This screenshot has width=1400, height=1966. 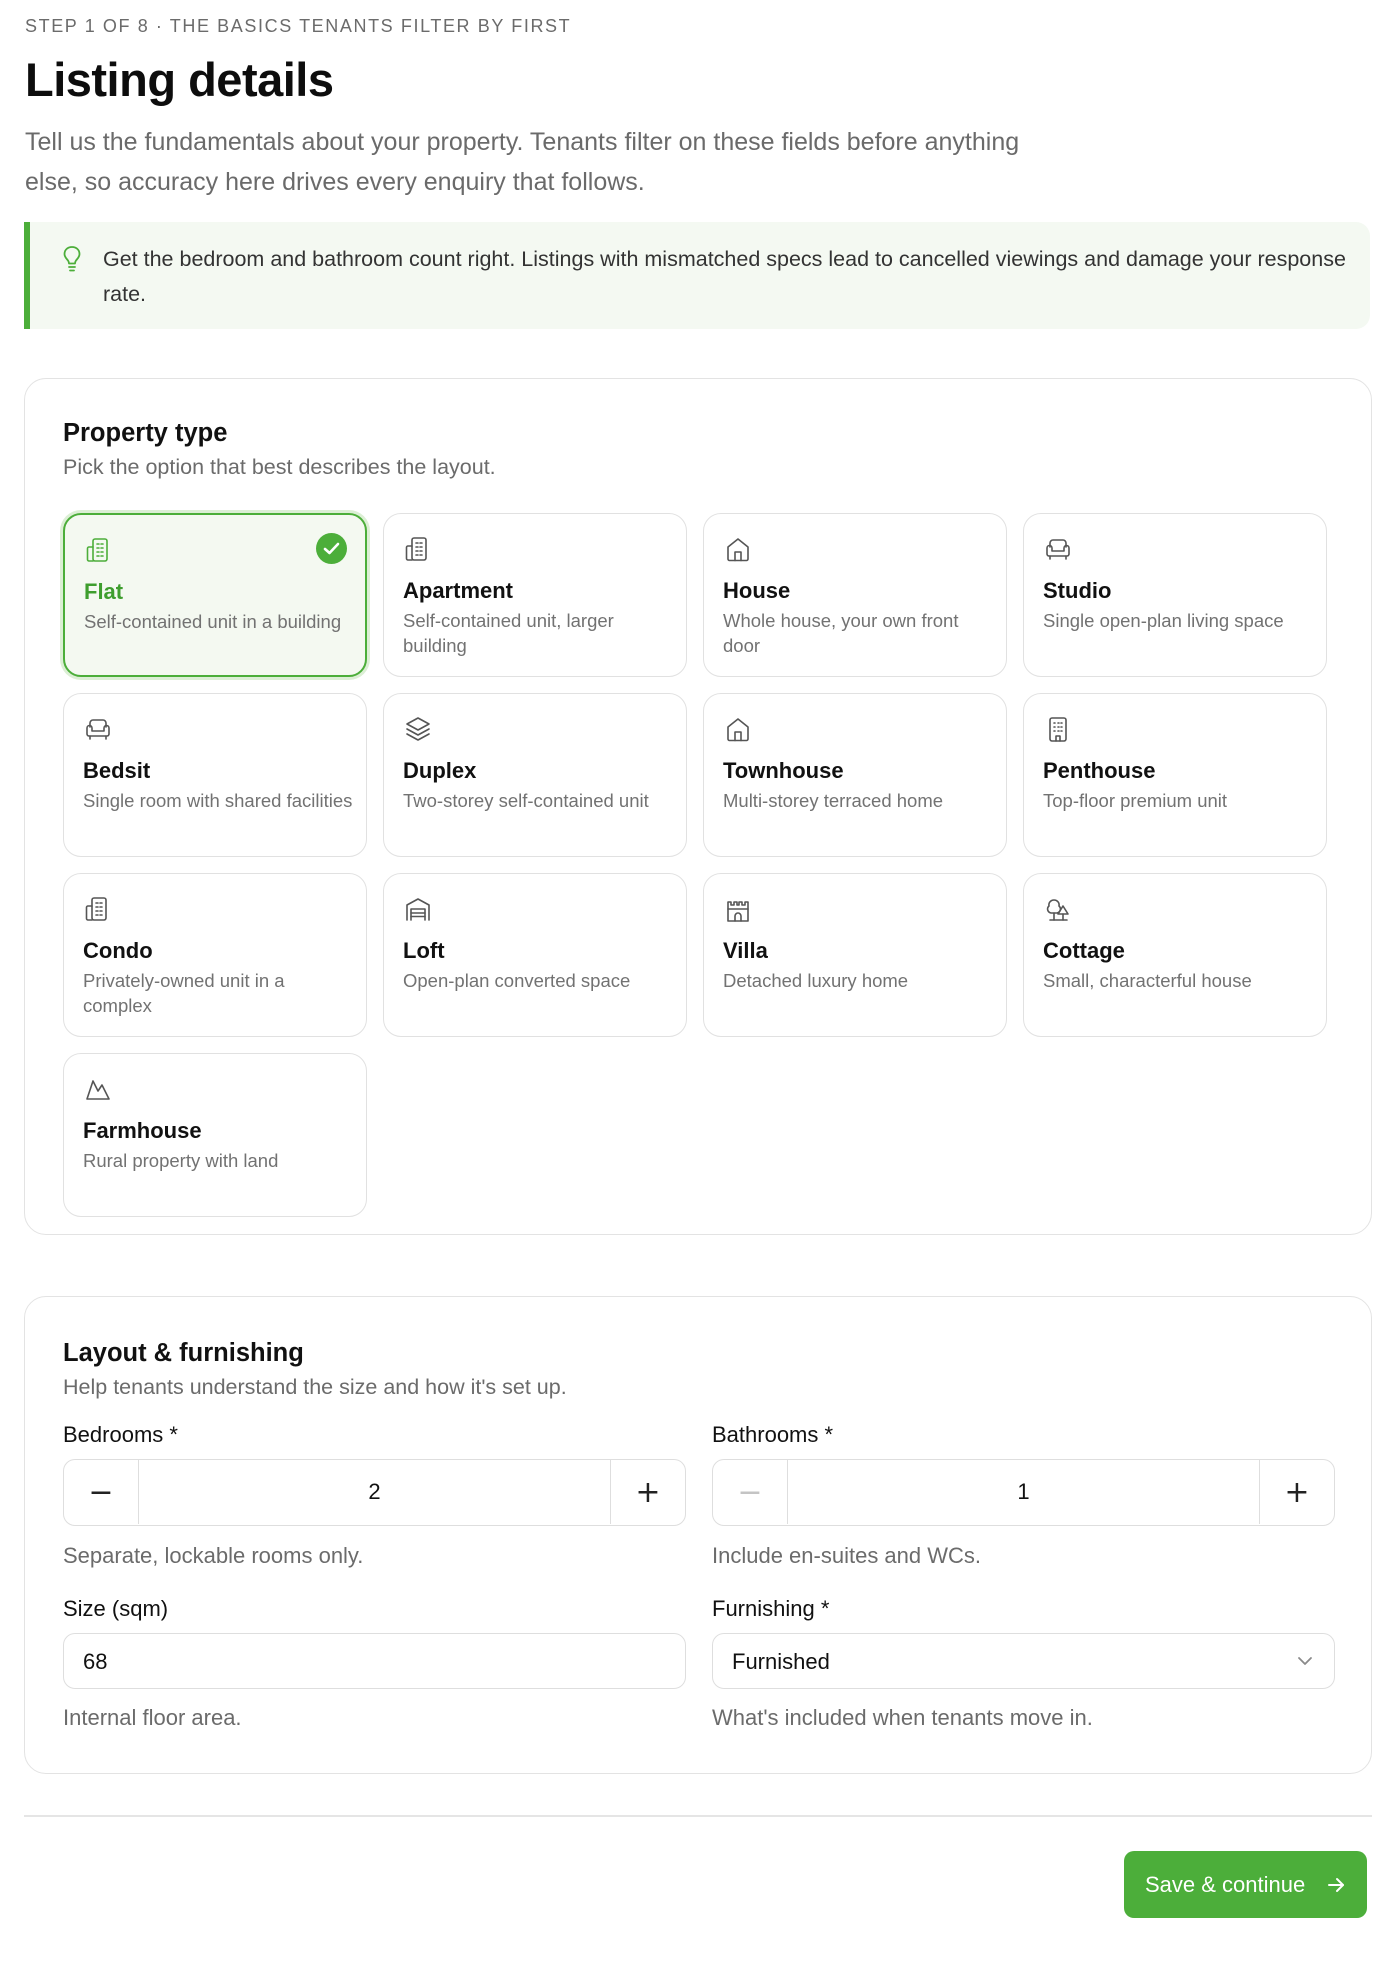 I want to click on property-type-villa: Villa Detached luxury home, so click(x=855, y=955).